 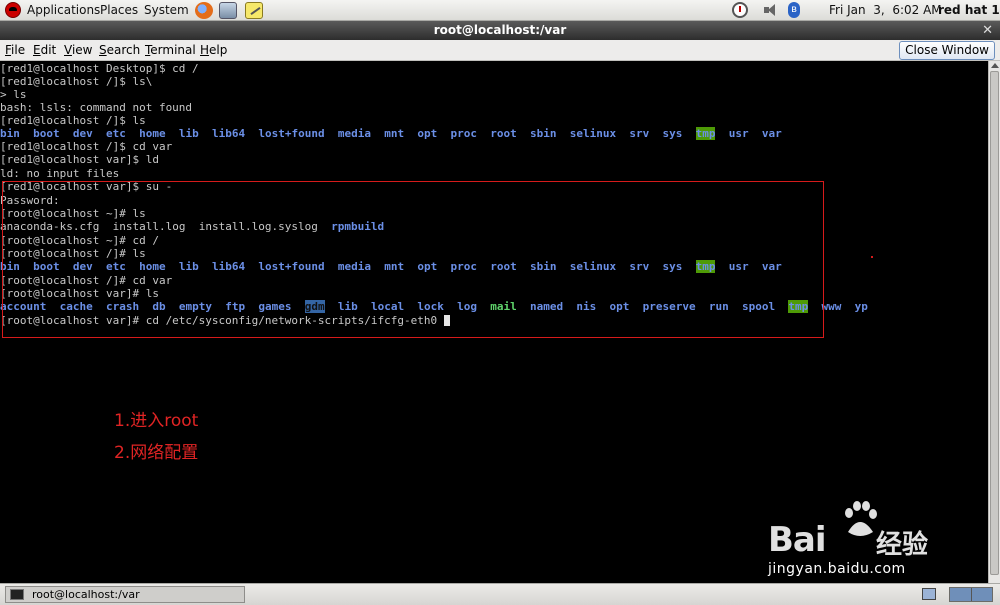 I want to click on menu-help: Help, so click(x=213, y=50).